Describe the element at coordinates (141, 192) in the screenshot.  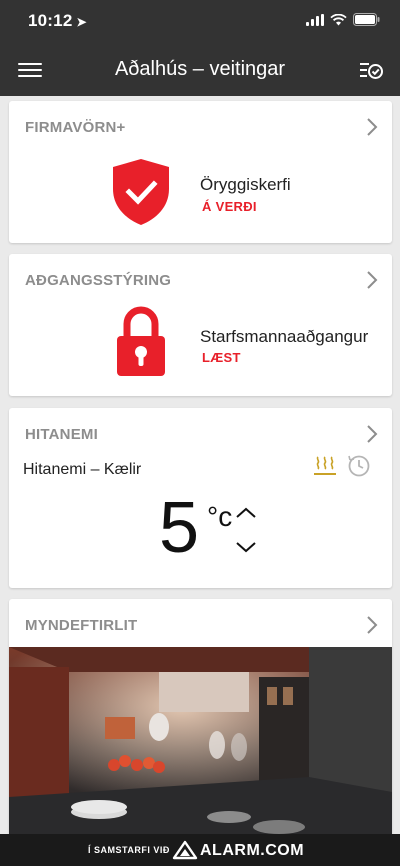
I see `shield-check-icon` at that location.